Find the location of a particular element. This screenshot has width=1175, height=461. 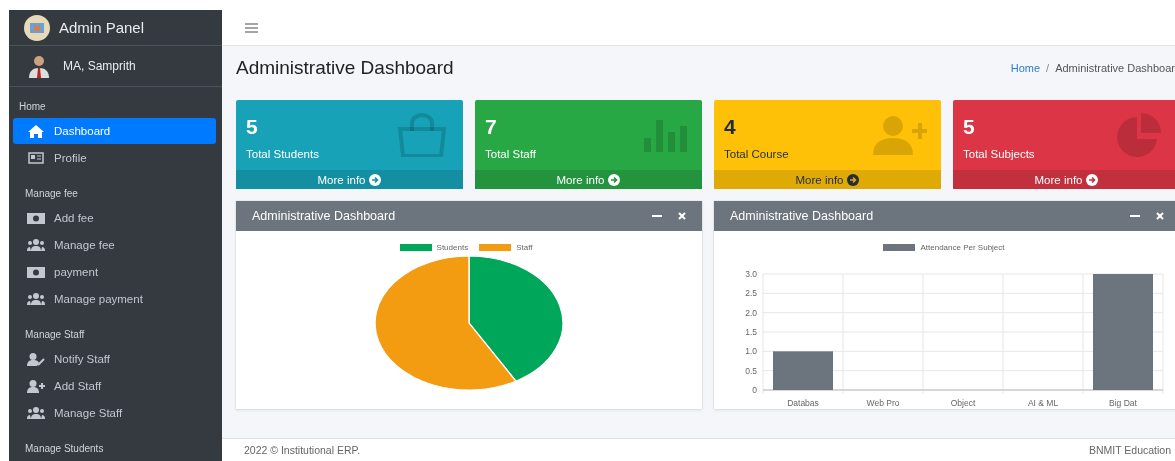

menu-icon is located at coordinates (251, 27).